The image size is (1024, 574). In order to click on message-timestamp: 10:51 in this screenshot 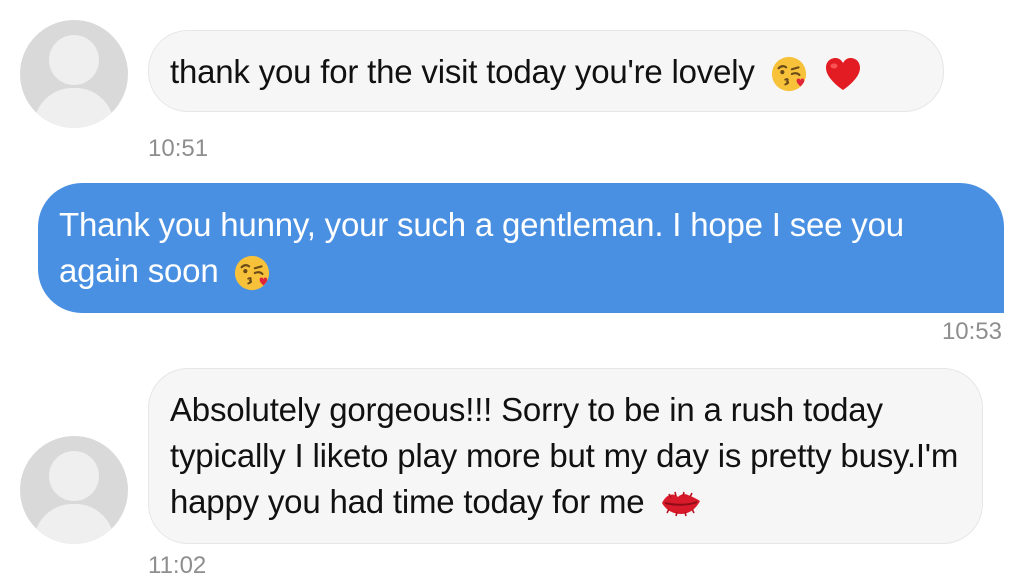, I will do `click(178, 148)`.